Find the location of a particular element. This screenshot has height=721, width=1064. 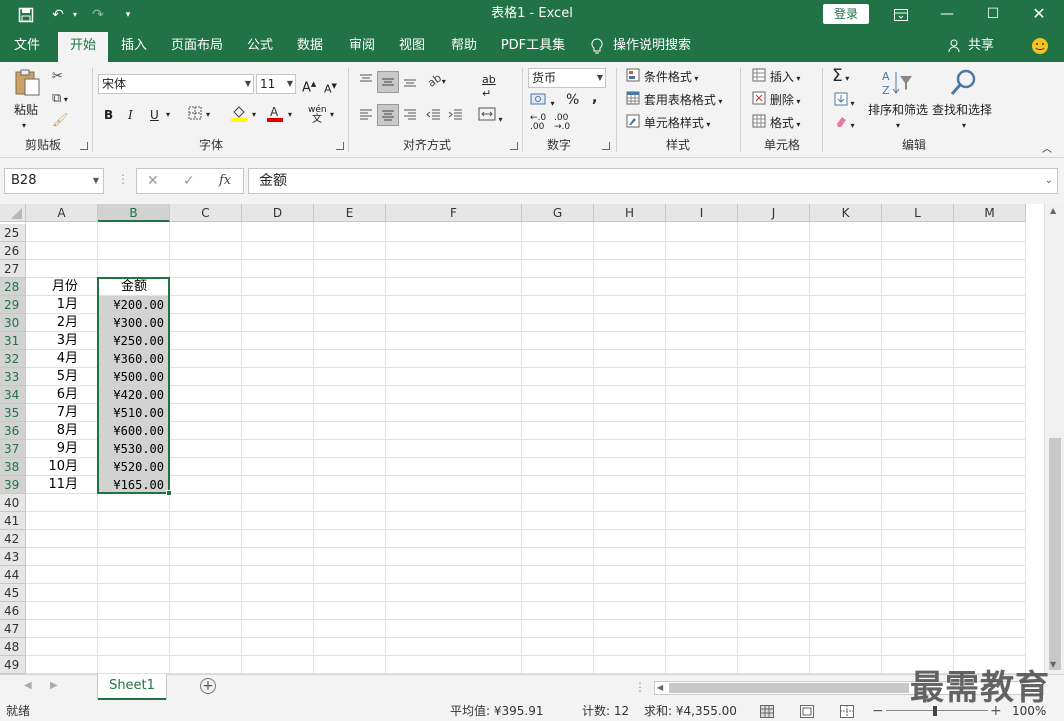

column-header-f: F is located at coordinates (454, 213).